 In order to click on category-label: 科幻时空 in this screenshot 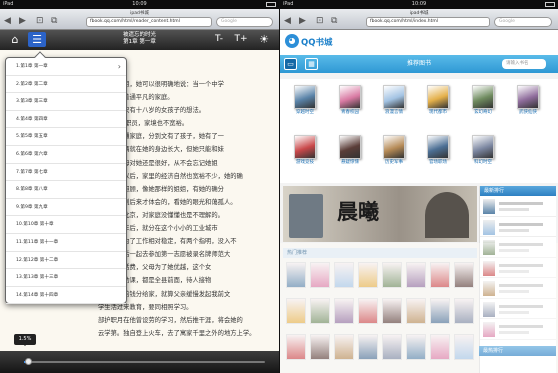, I will do `click(483, 162)`.